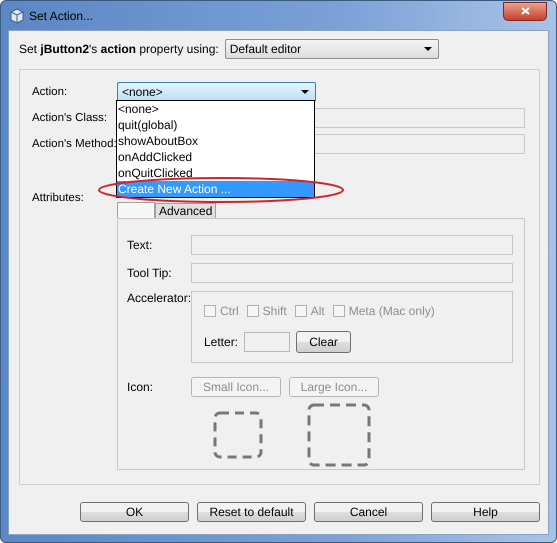 The image size is (557, 543). Describe the element at coordinates (119, 49) in the screenshot. I see `editor-prompt: Set jButton2's action property using:` at that location.